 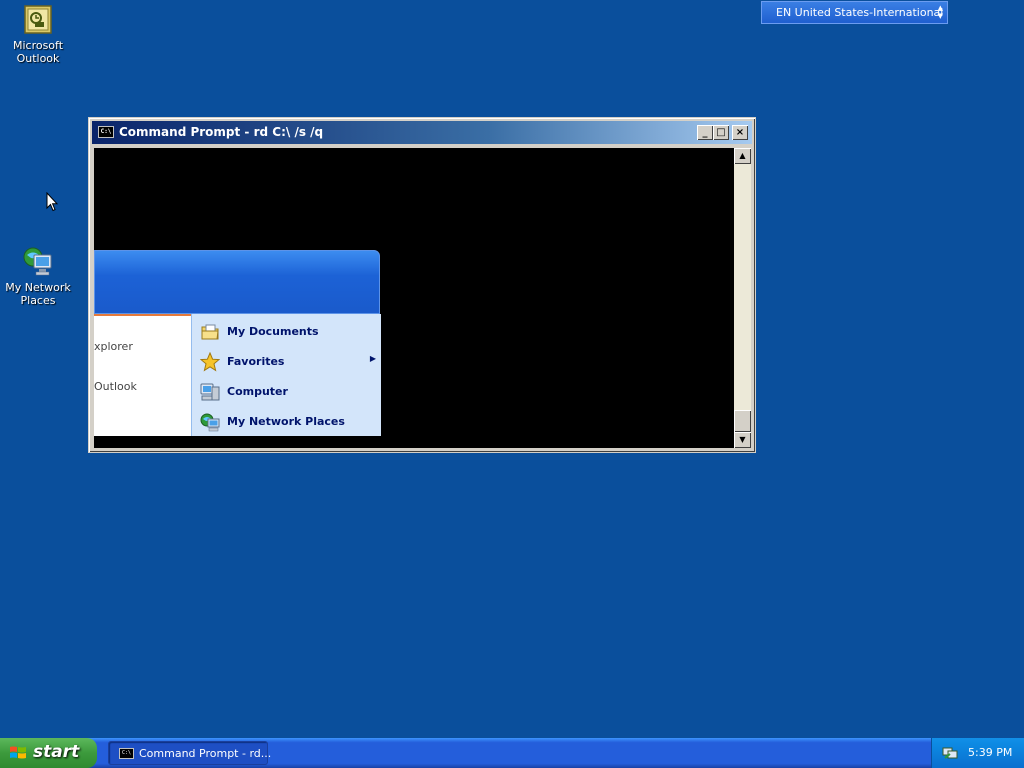 I want to click on start-menu-program-item: xplorer, so click(x=113, y=346).